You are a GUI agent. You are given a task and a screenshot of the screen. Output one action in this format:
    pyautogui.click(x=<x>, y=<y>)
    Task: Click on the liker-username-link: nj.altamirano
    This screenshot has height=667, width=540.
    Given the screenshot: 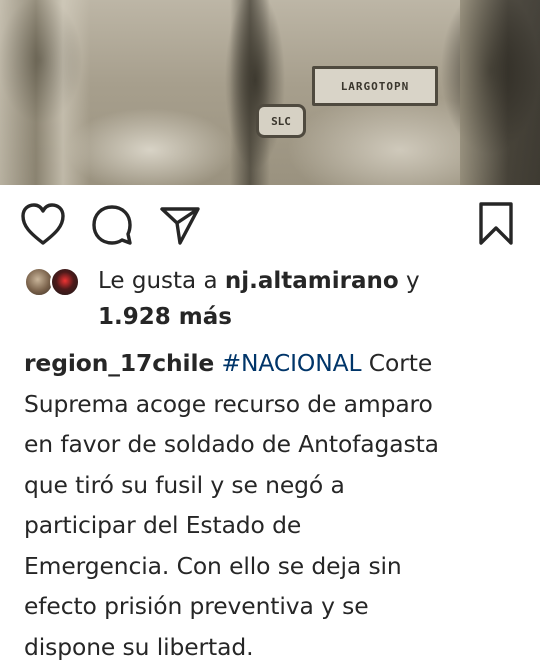 What is the action you would take?
    pyautogui.click(x=312, y=281)
    